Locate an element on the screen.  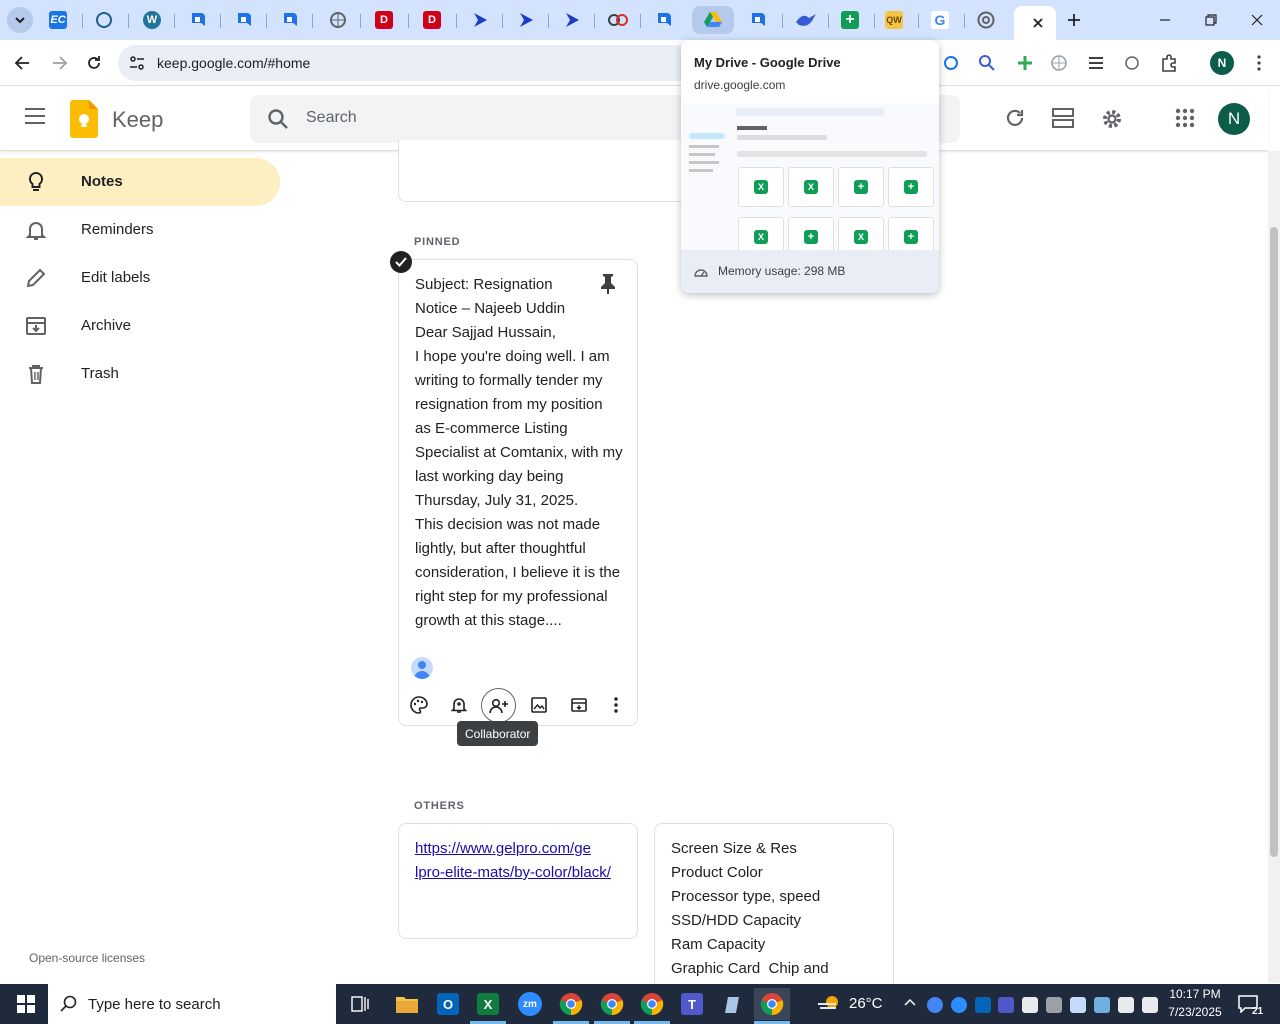
archive-note-icon is located at coordinates (579, 705).